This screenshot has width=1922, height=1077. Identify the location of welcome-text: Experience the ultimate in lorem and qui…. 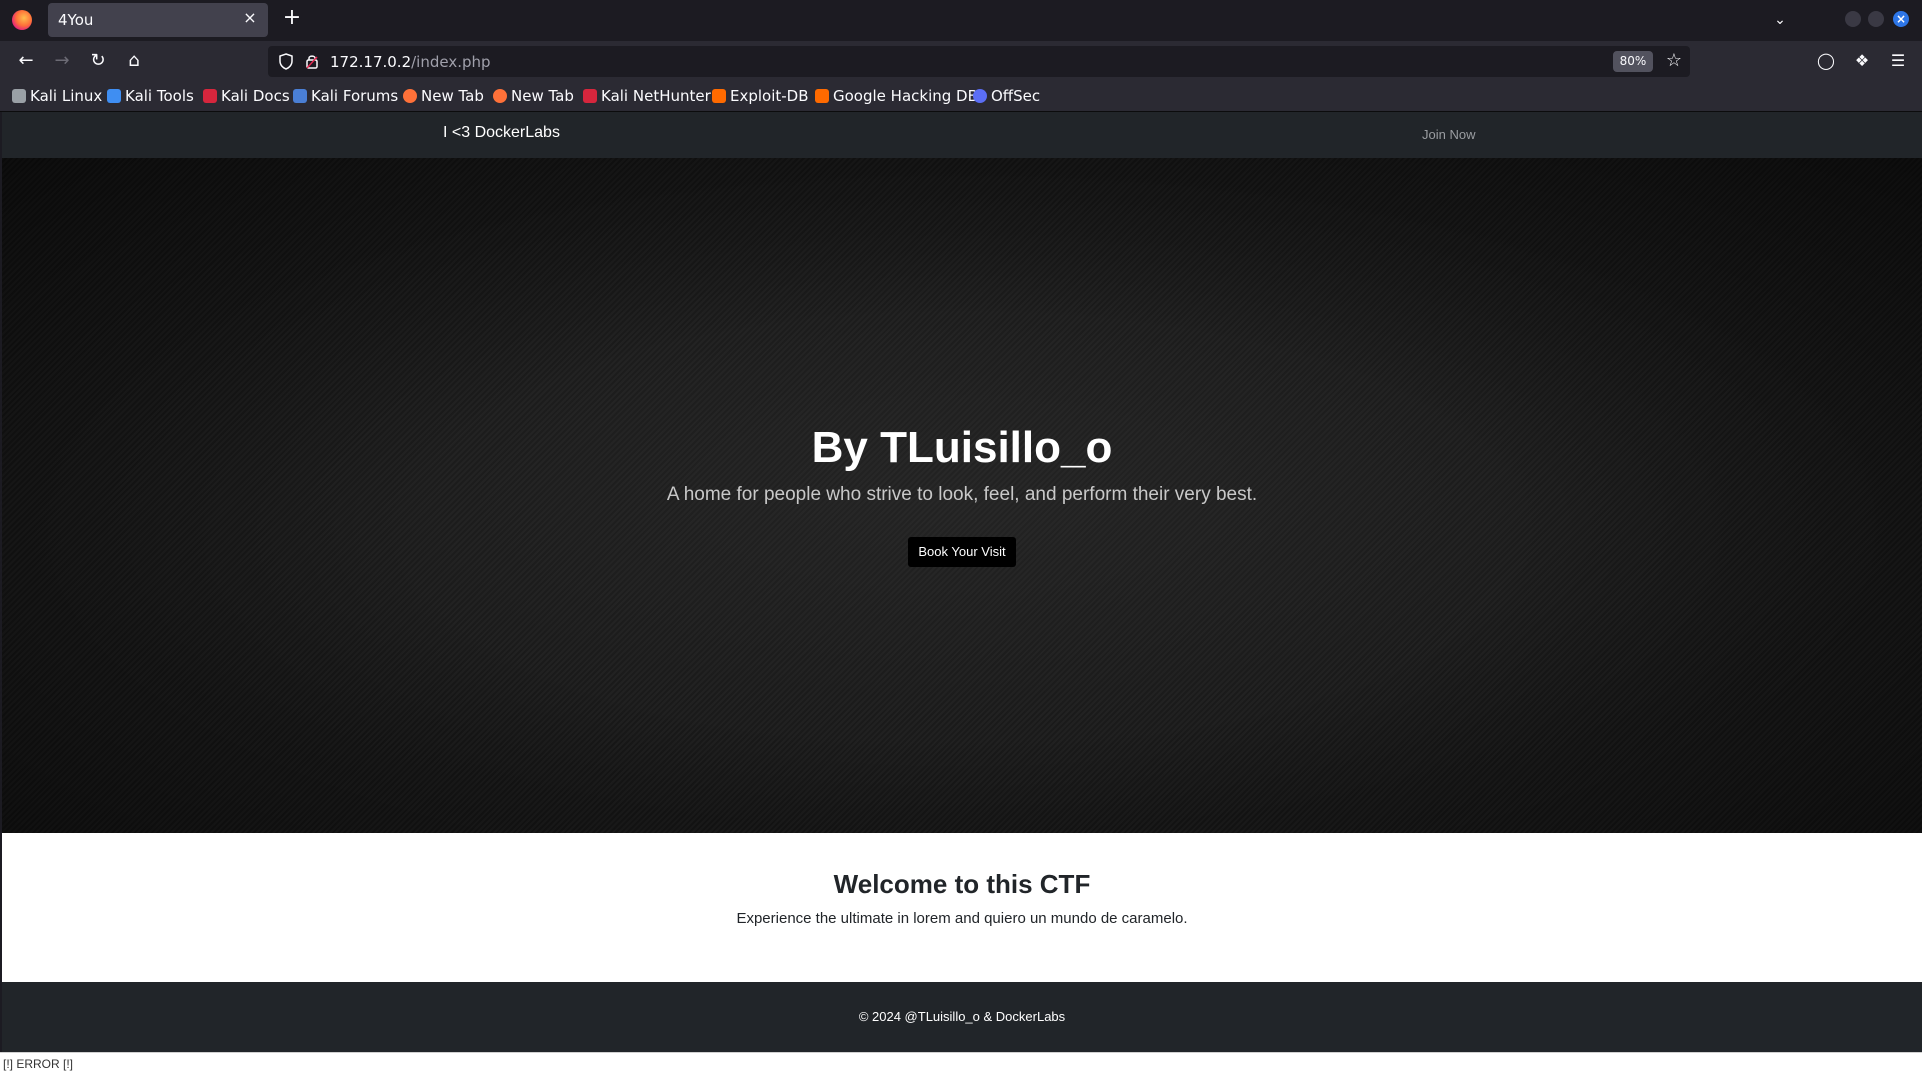
(962, 918).